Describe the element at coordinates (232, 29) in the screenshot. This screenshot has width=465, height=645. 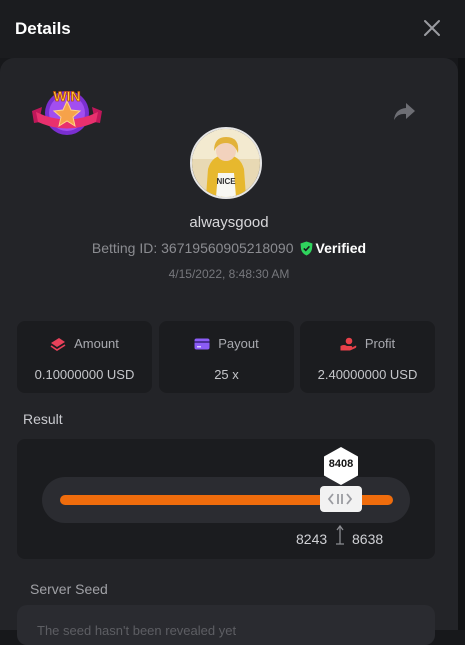
I see `details-header: Details` at that location.